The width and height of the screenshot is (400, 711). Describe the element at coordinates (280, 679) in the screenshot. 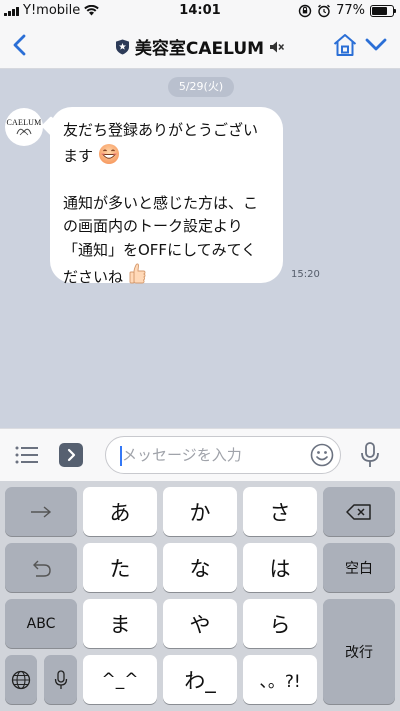

I see `punctuation-key: 、。?!` at that location.